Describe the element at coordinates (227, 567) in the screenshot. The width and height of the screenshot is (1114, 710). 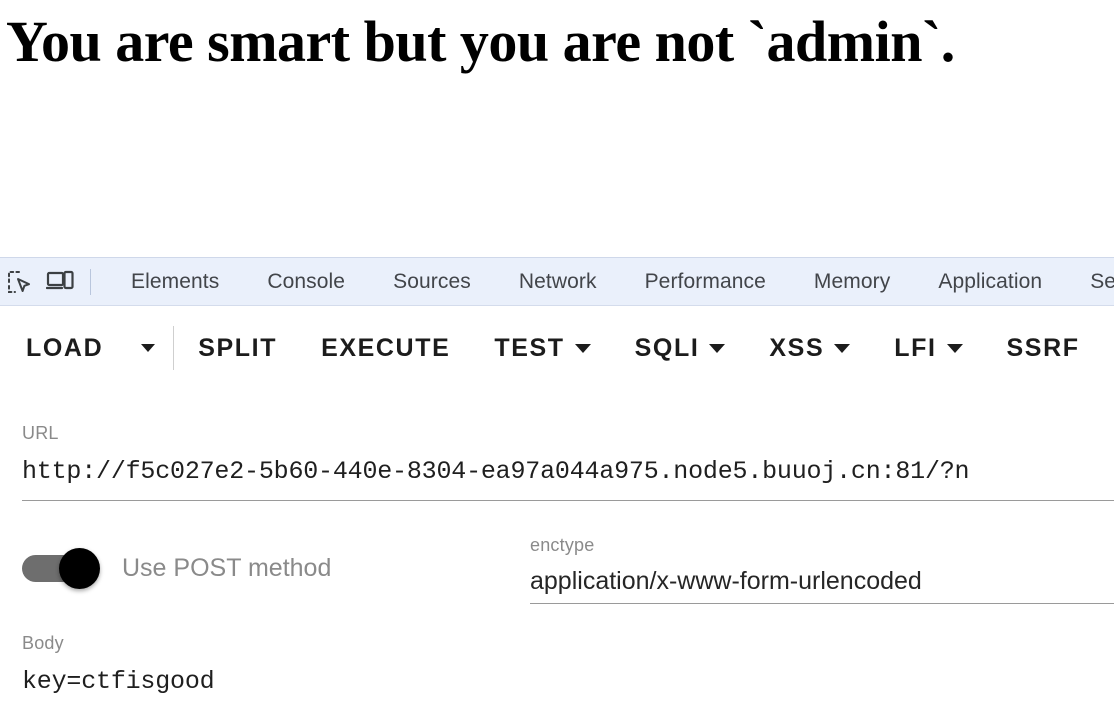
I see `use-post-method-label: Use POST method` at that location.